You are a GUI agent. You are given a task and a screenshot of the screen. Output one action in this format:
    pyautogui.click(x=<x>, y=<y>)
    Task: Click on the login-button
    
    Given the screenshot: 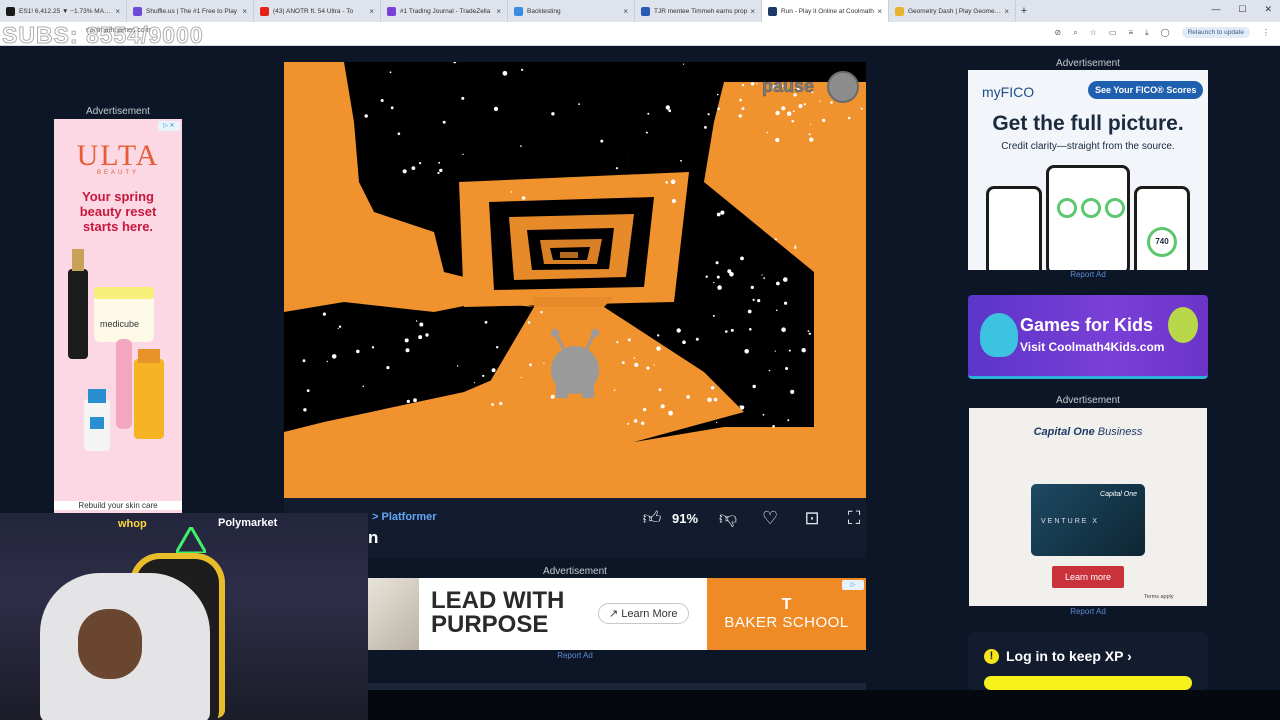 What is the action you would take?
    pyautogui.click(x=1088, y=683)
    